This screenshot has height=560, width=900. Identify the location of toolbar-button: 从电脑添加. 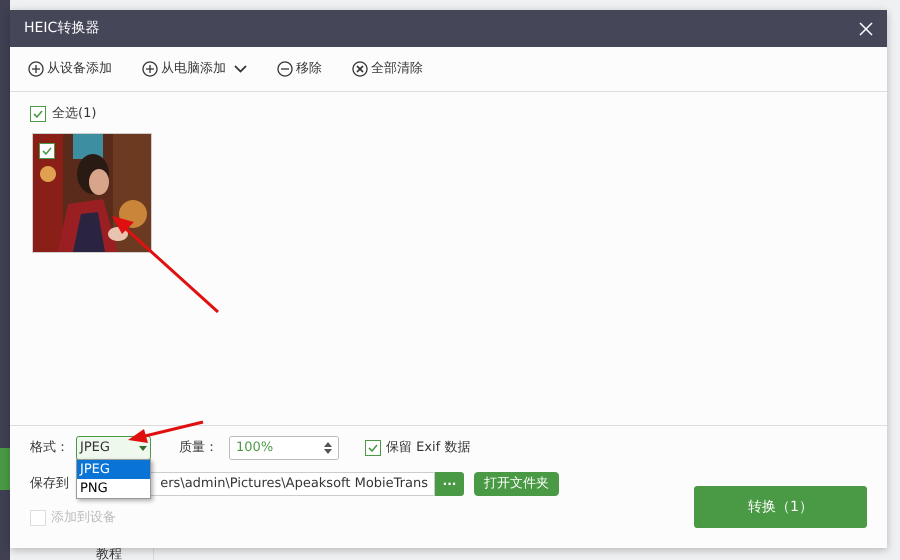
(184, 69).